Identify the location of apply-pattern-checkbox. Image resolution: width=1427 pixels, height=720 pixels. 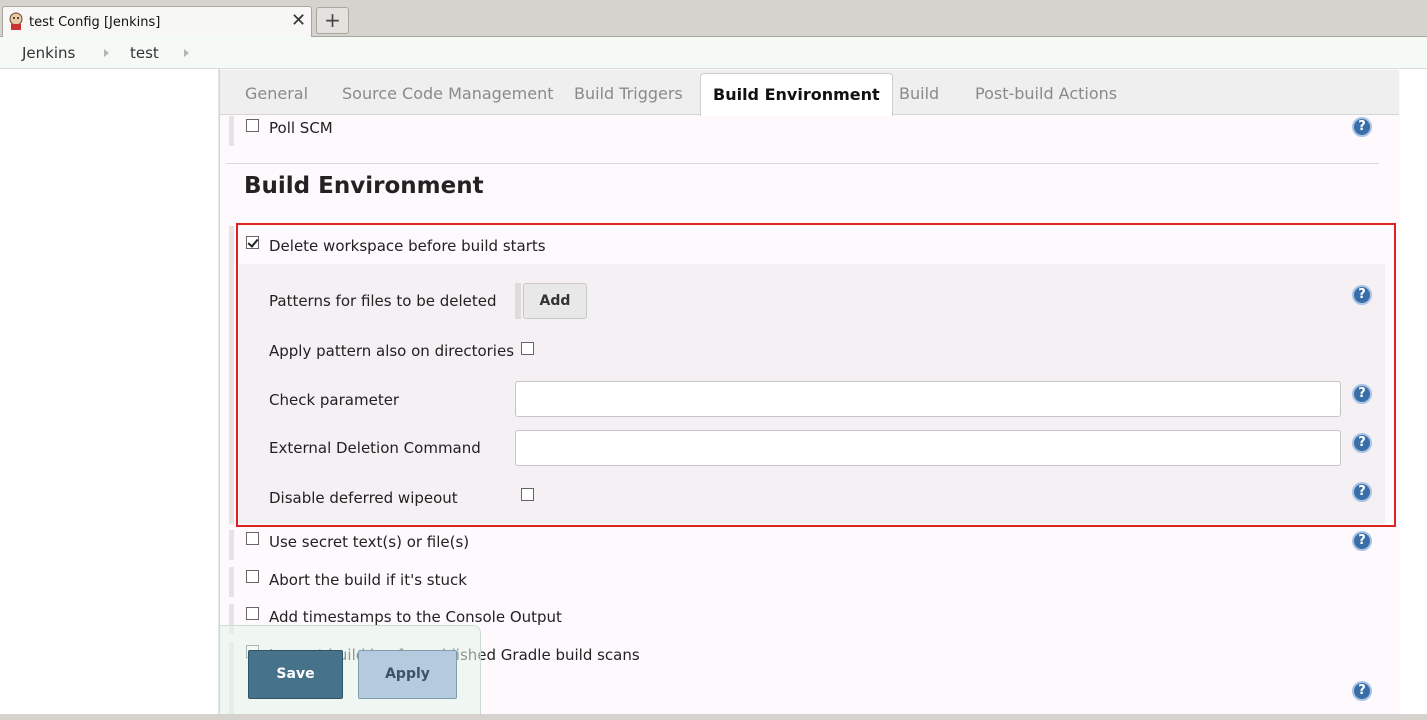
(527, 348).